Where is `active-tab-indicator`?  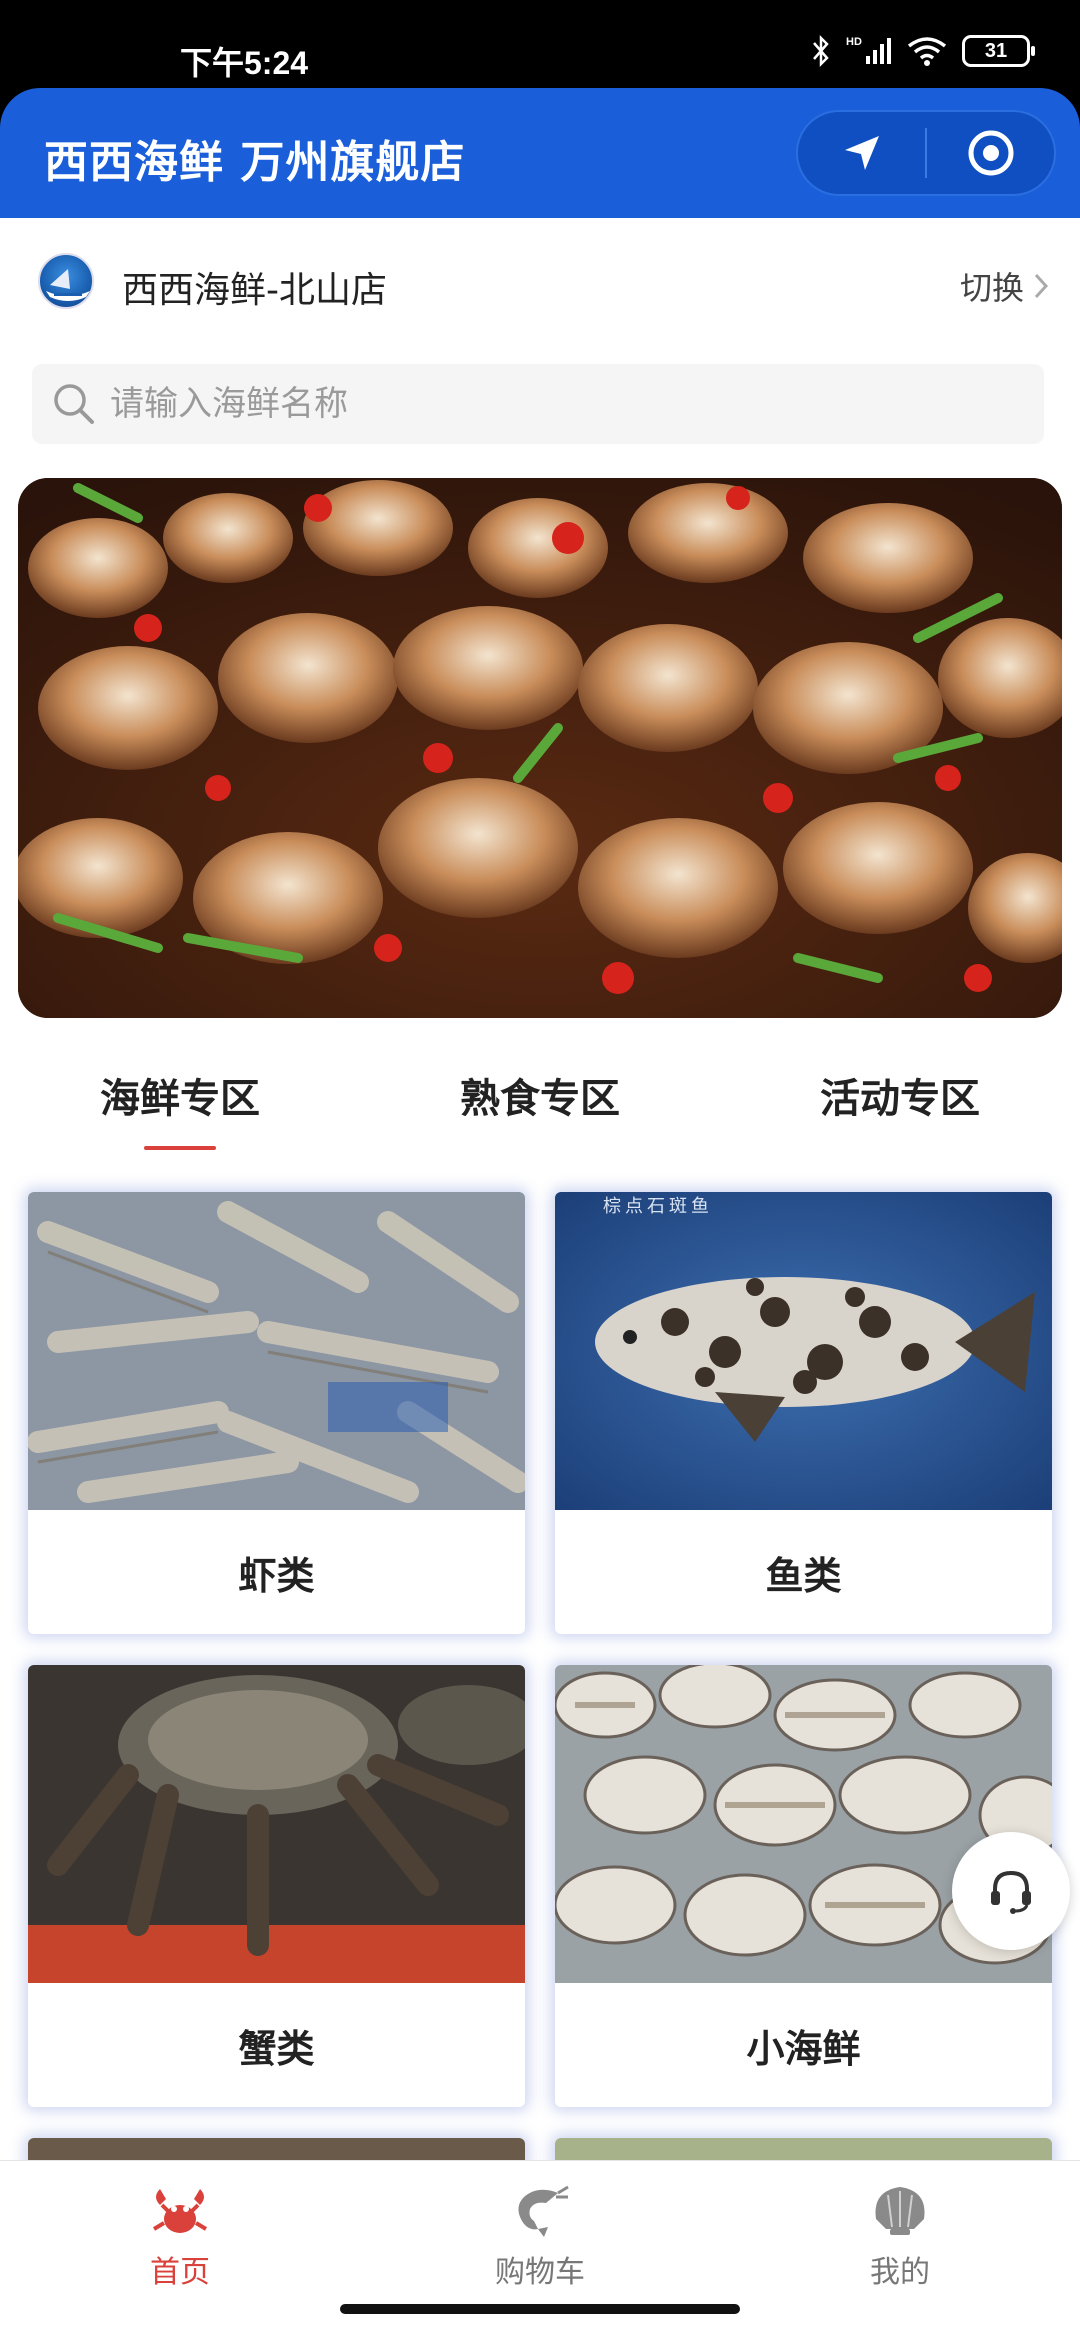 active-tab-indicator is located at coordinates (180, 1148).